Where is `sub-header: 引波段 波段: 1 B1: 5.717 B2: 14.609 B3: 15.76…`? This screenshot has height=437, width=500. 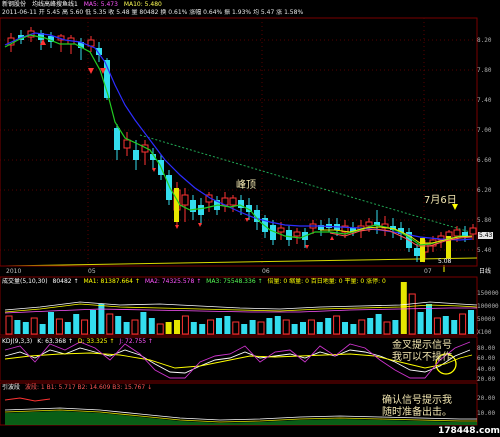
sub-header: 引波段 波段: 1 B1: 5.717 B2: 14.609 B3: 15.76… is located at coordinates (77, 387).